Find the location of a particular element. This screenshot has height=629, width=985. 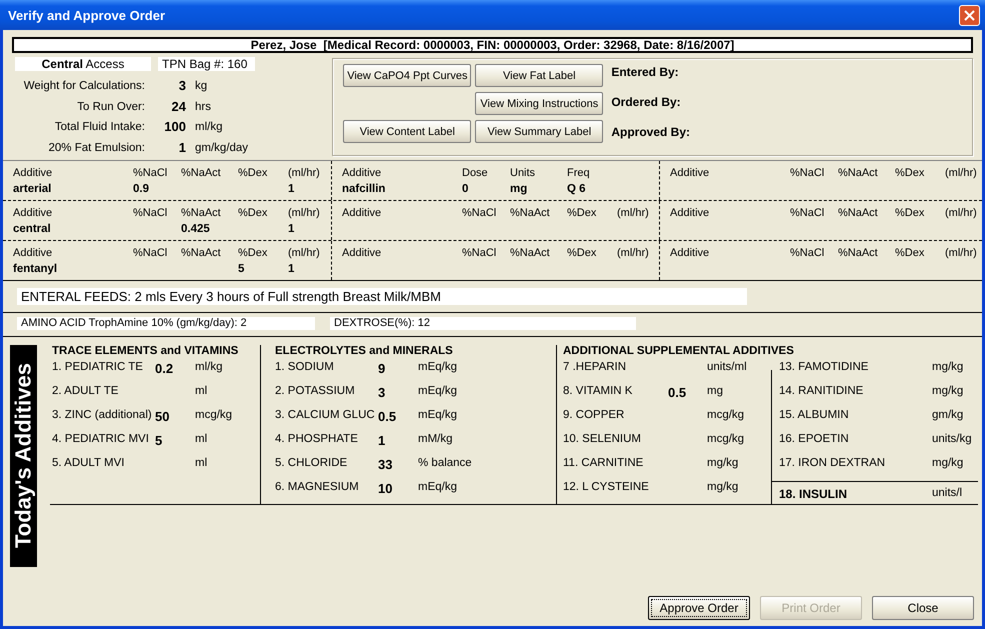

view-button: View Mixing Instructions is located at coordinates (539, 103).